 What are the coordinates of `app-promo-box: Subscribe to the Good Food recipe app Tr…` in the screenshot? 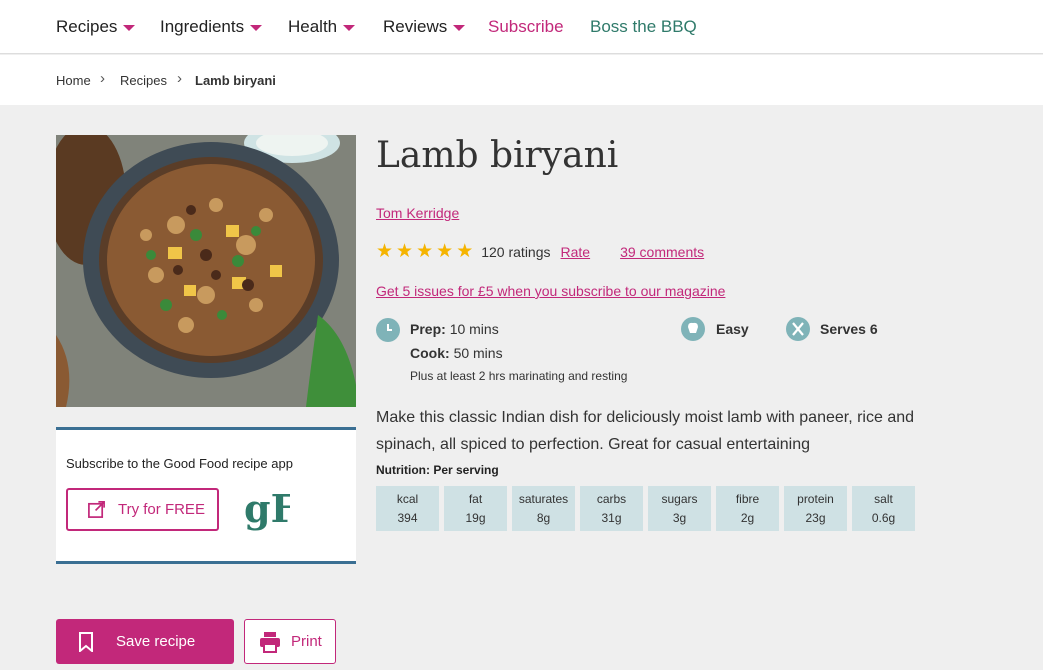 It's located at (206, 495).